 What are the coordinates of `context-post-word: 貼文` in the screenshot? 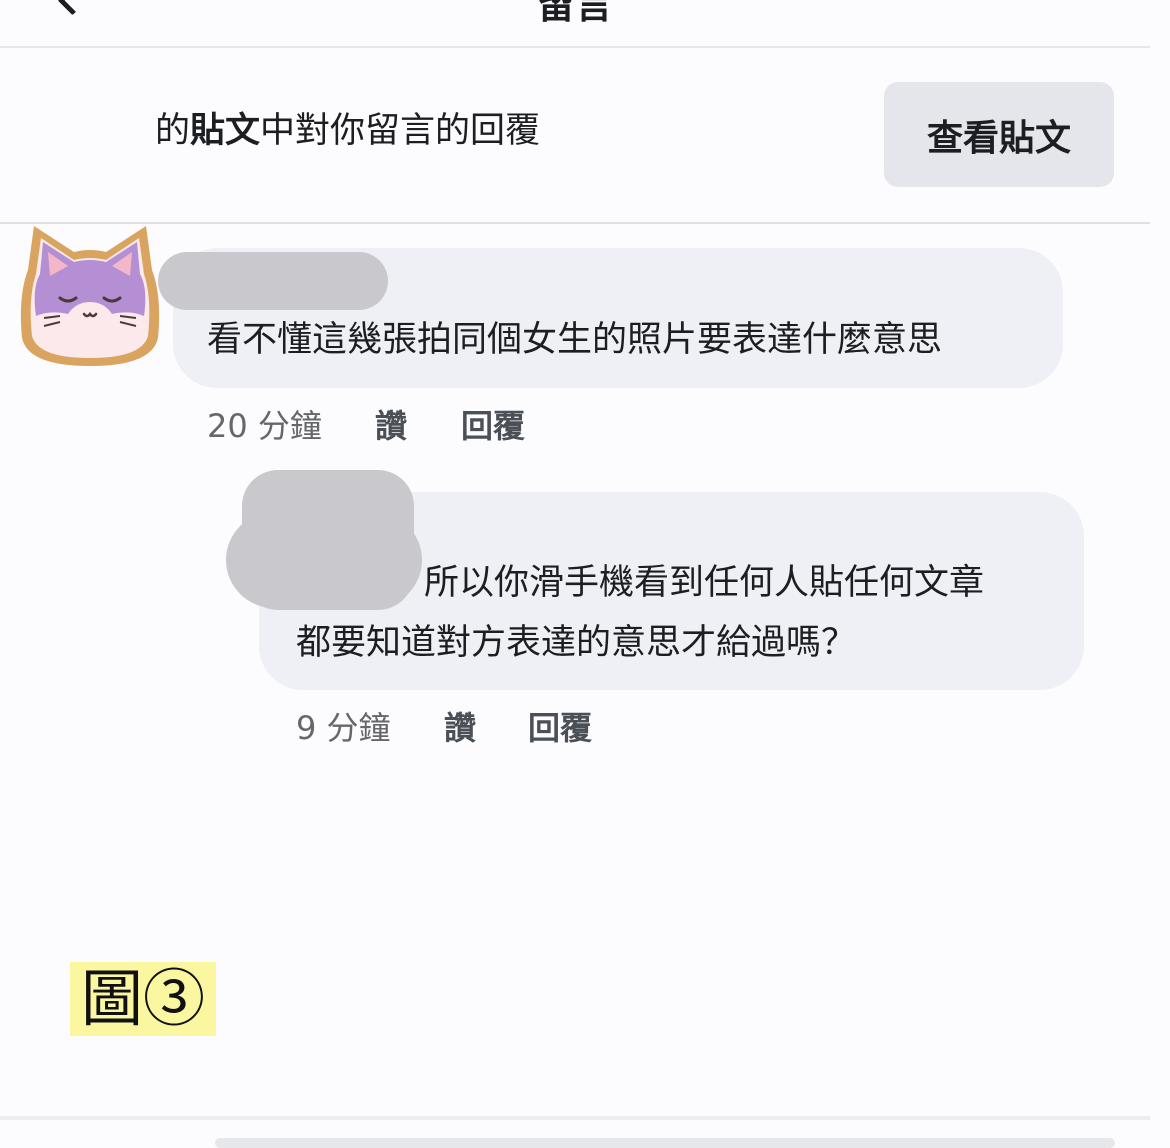 It's located at (225, 131).